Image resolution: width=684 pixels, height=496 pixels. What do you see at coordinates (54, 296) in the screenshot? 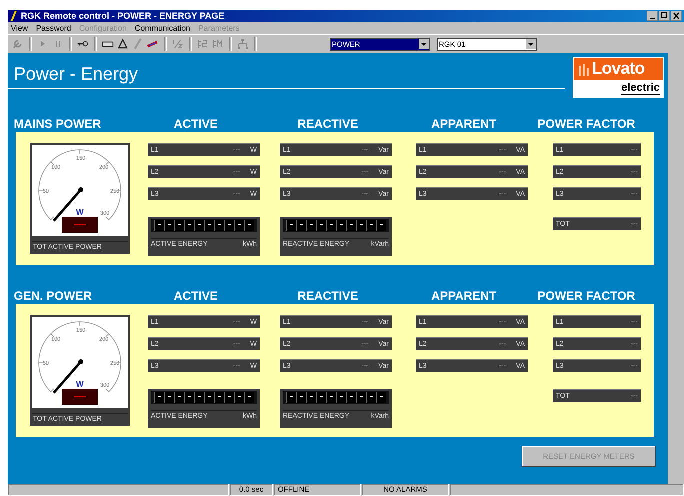
I see `section-title: GEN. POWER` at bounding box center [54, 296].